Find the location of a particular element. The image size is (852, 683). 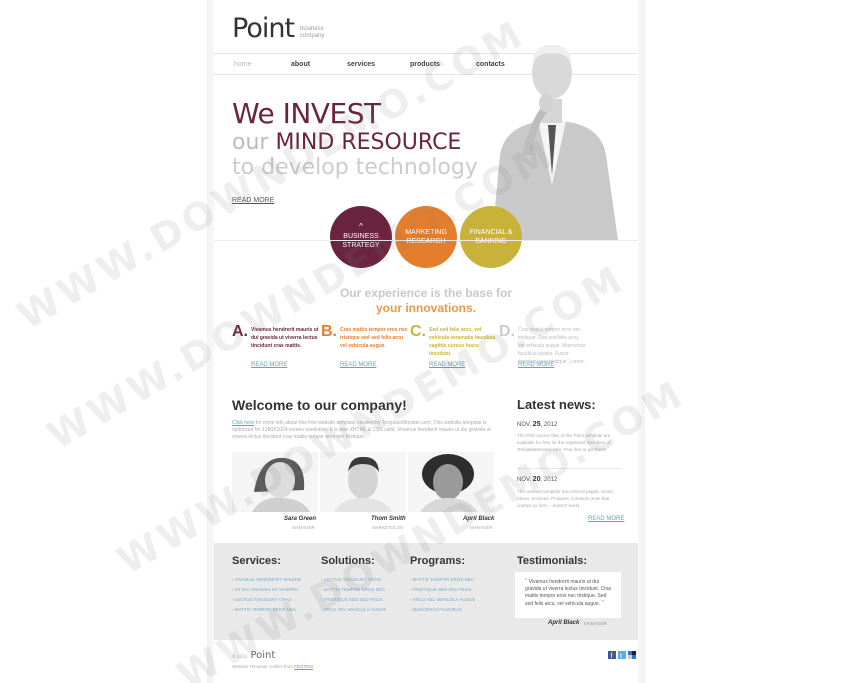

testimonial-role: MANAGER is located at coordinates (595, 623).